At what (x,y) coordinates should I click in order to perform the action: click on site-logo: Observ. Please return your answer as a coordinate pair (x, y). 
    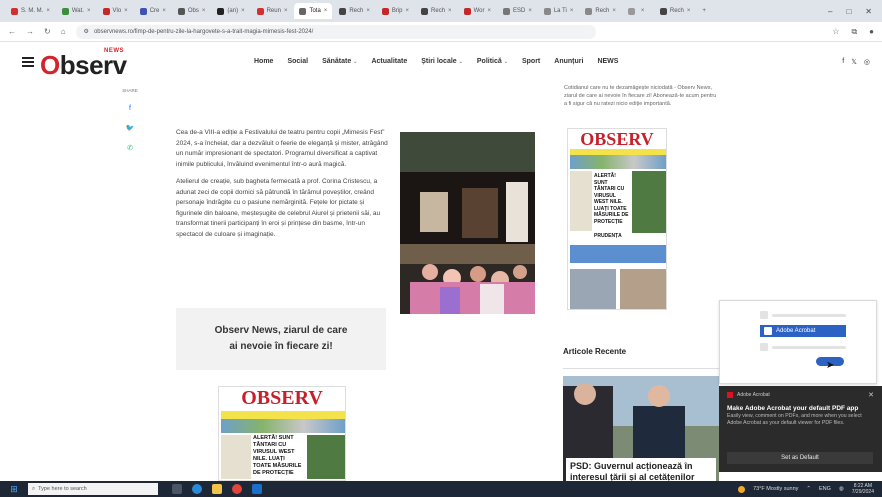
    Looking at the image, I should click on (83, 65).